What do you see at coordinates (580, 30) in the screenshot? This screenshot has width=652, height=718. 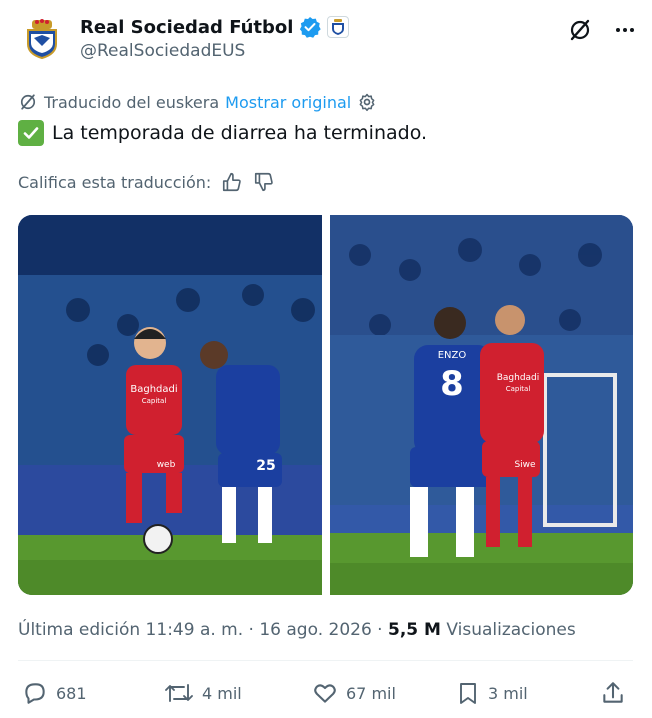 I see `grok-icon` at bounding box center [580, 30].